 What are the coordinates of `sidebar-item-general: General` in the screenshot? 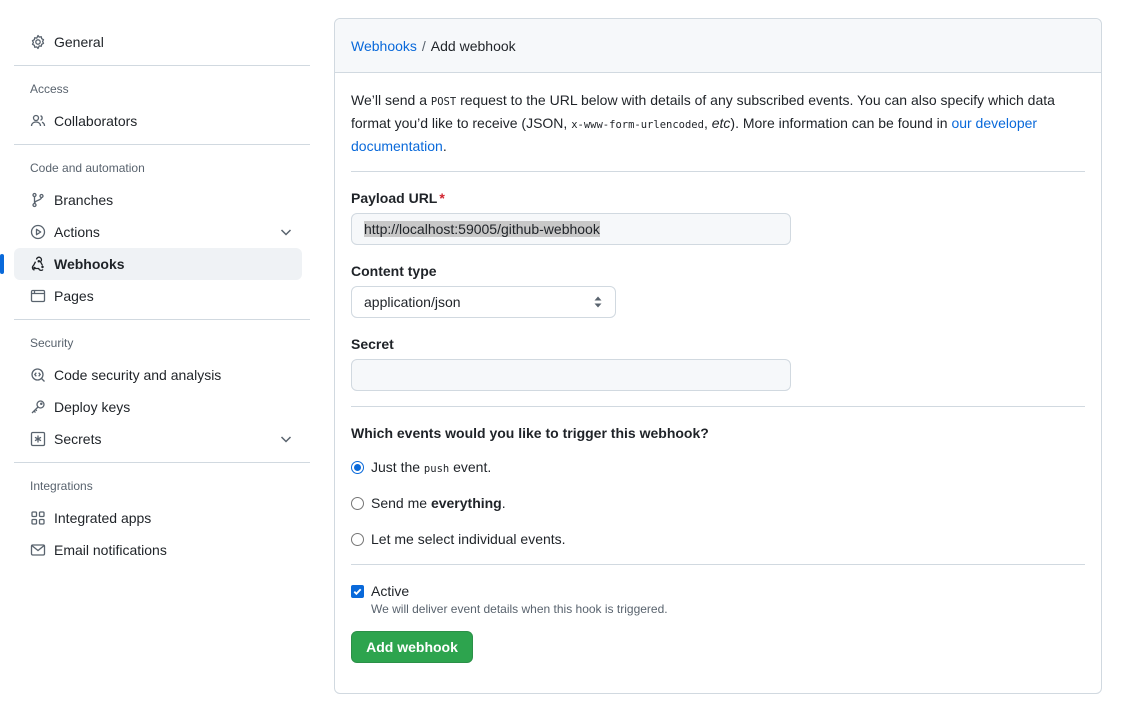 It's located at (158, 42).